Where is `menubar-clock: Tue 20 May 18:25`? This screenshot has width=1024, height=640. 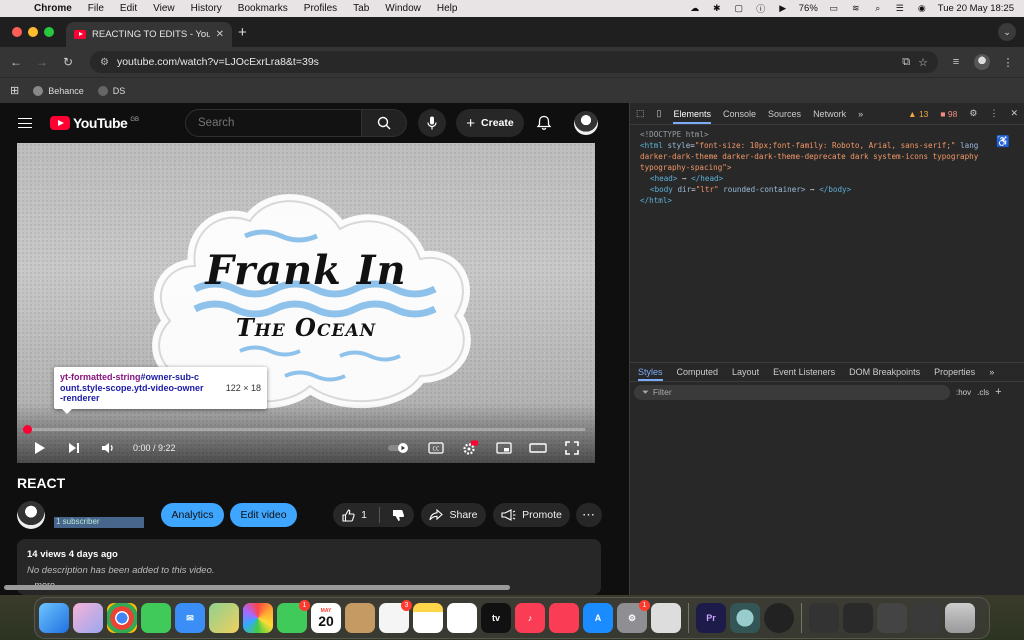
menubar-clock: Tue 20 May 18:25 is located at coordinates (976, 8).